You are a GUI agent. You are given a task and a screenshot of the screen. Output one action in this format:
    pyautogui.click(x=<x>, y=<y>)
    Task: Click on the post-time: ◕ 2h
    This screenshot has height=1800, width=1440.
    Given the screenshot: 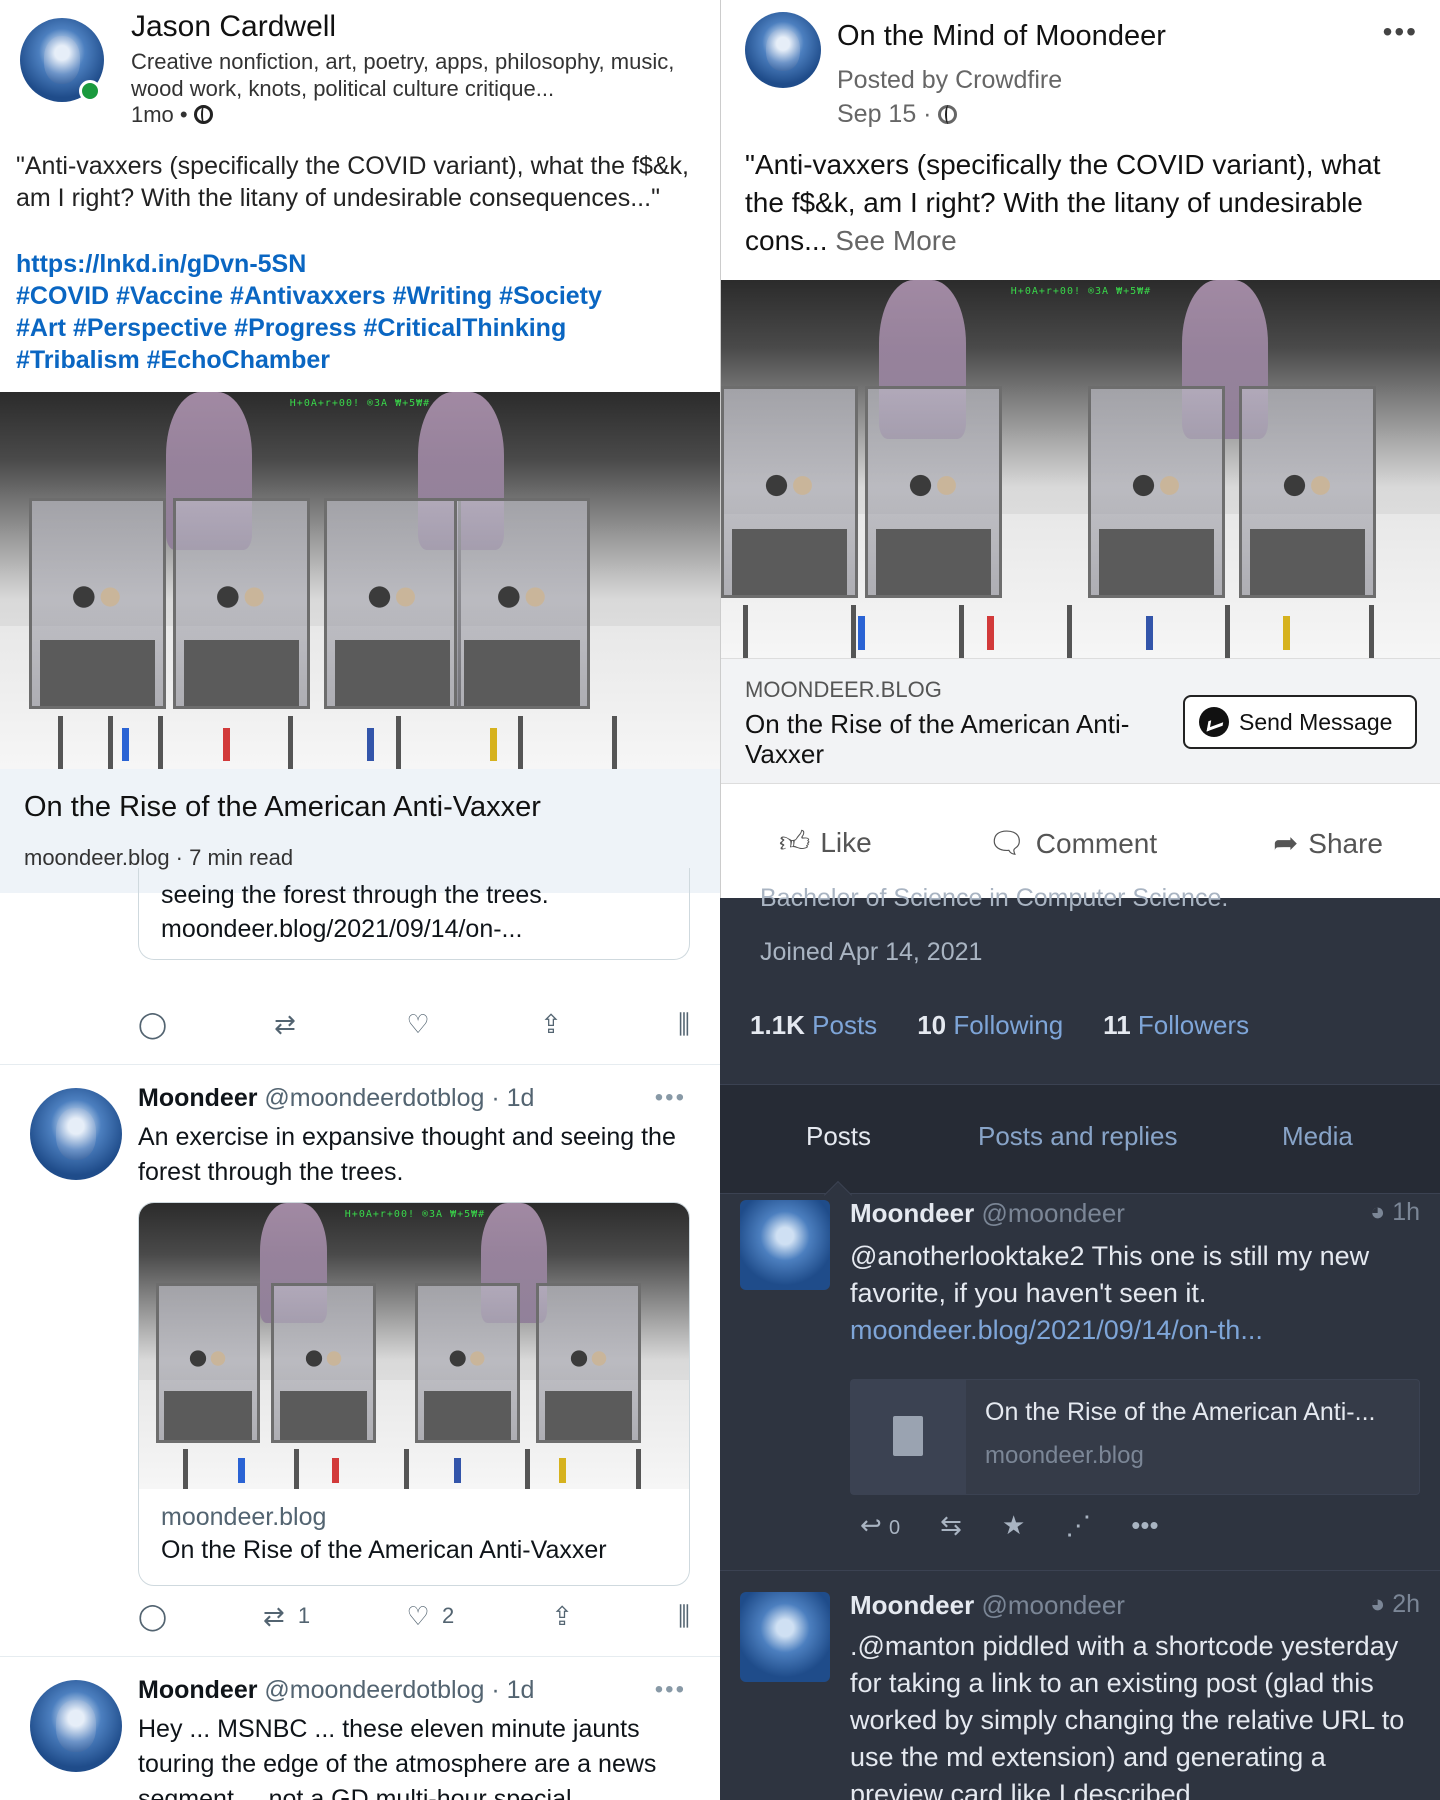 What is the action you would take?
    pyautogui.click(x=1395, y=1604)
    